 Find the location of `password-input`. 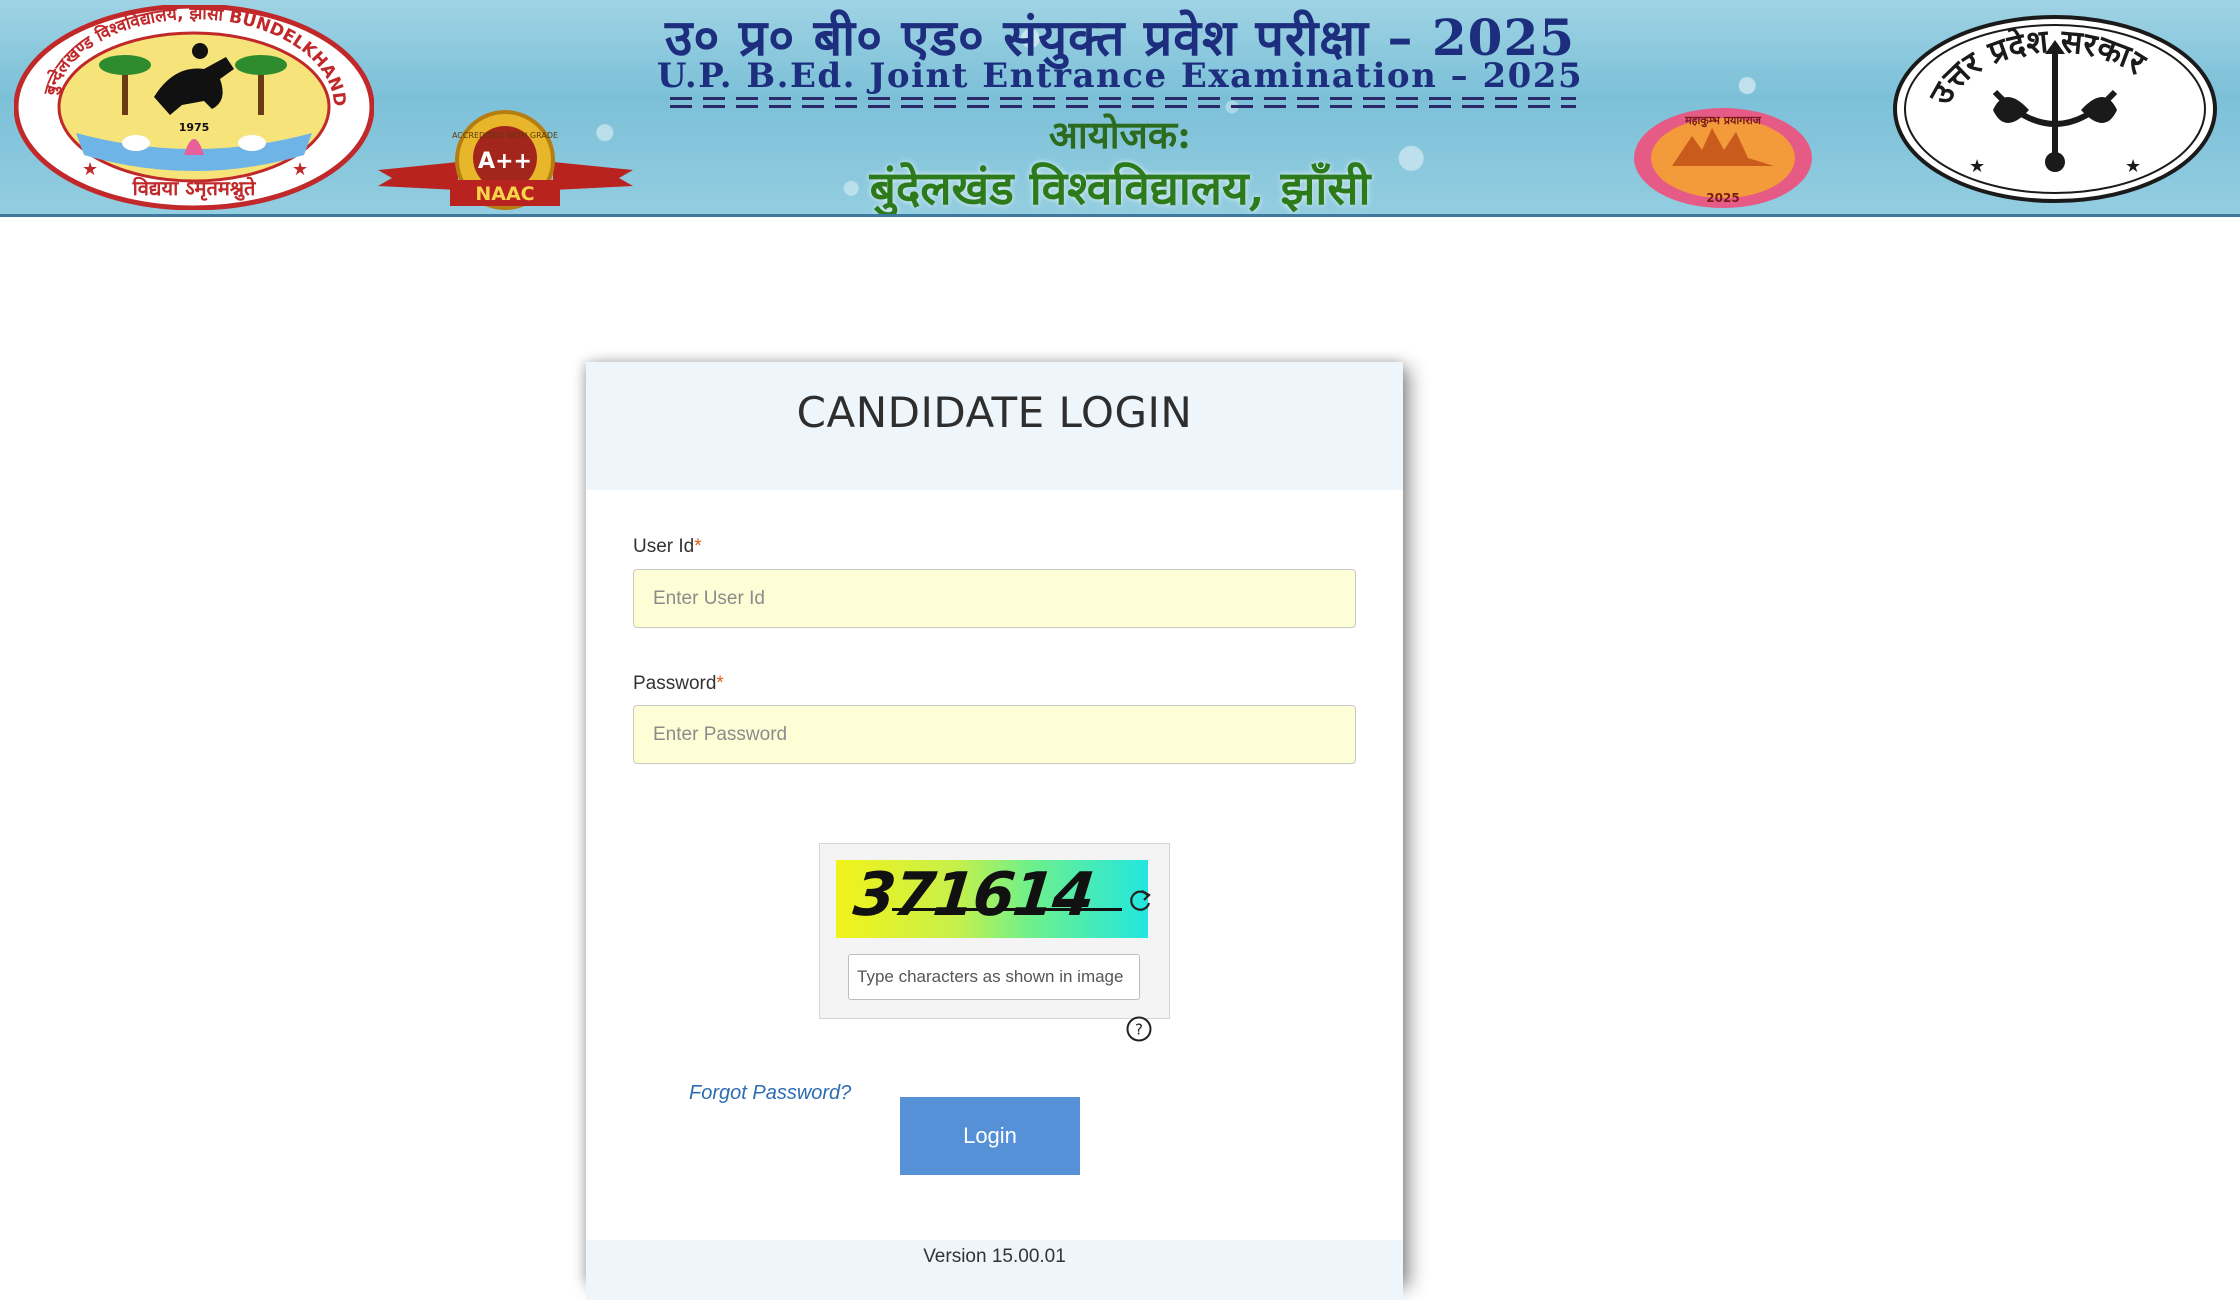

password-input is located at coordinates (994, 734).